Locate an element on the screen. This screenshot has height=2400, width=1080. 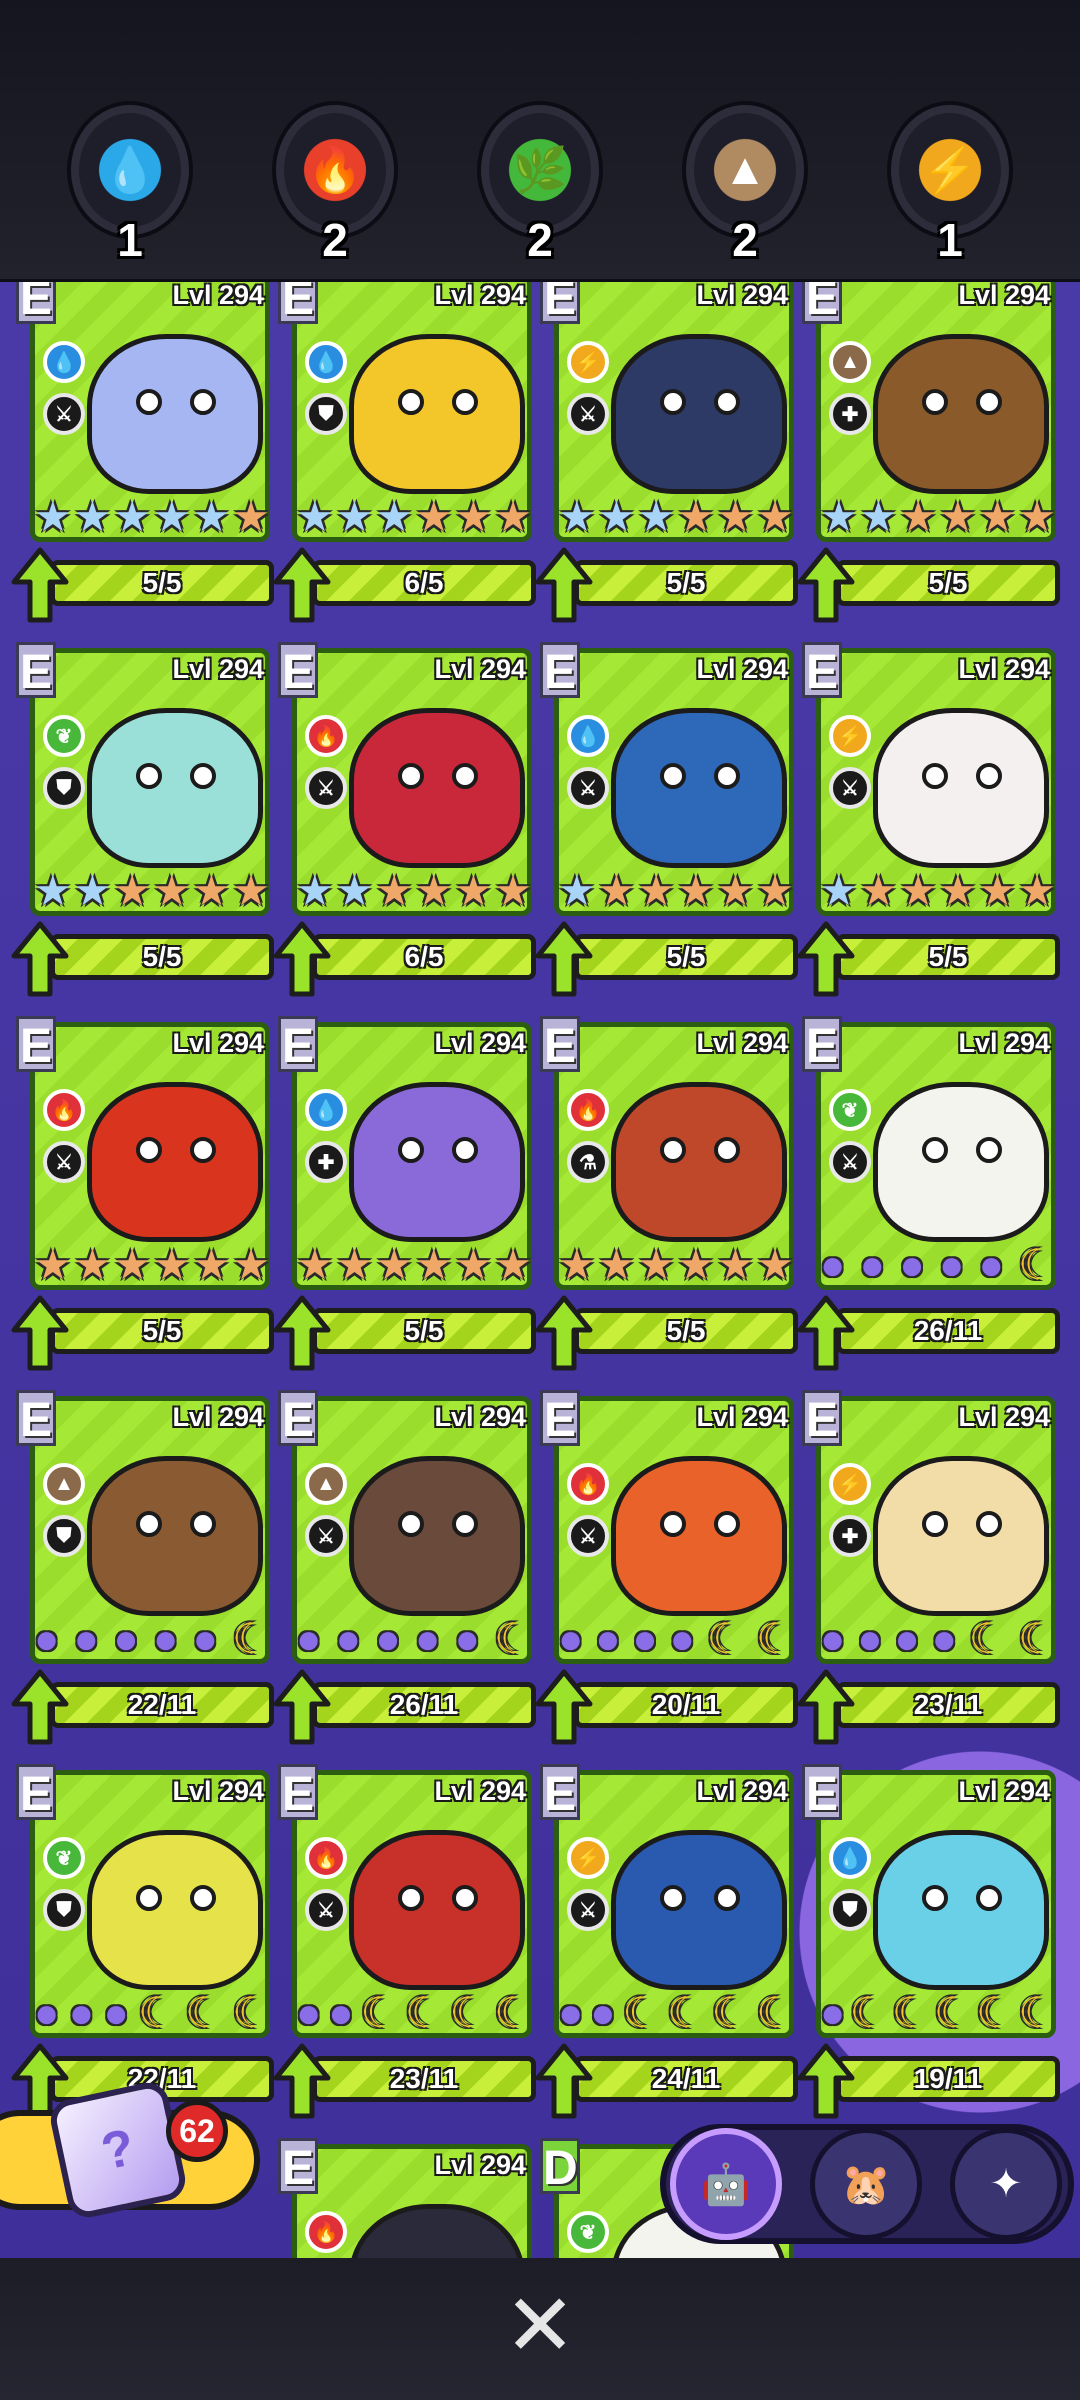
defense-role-icon: ⛊ is located at coordinates (326, 414).